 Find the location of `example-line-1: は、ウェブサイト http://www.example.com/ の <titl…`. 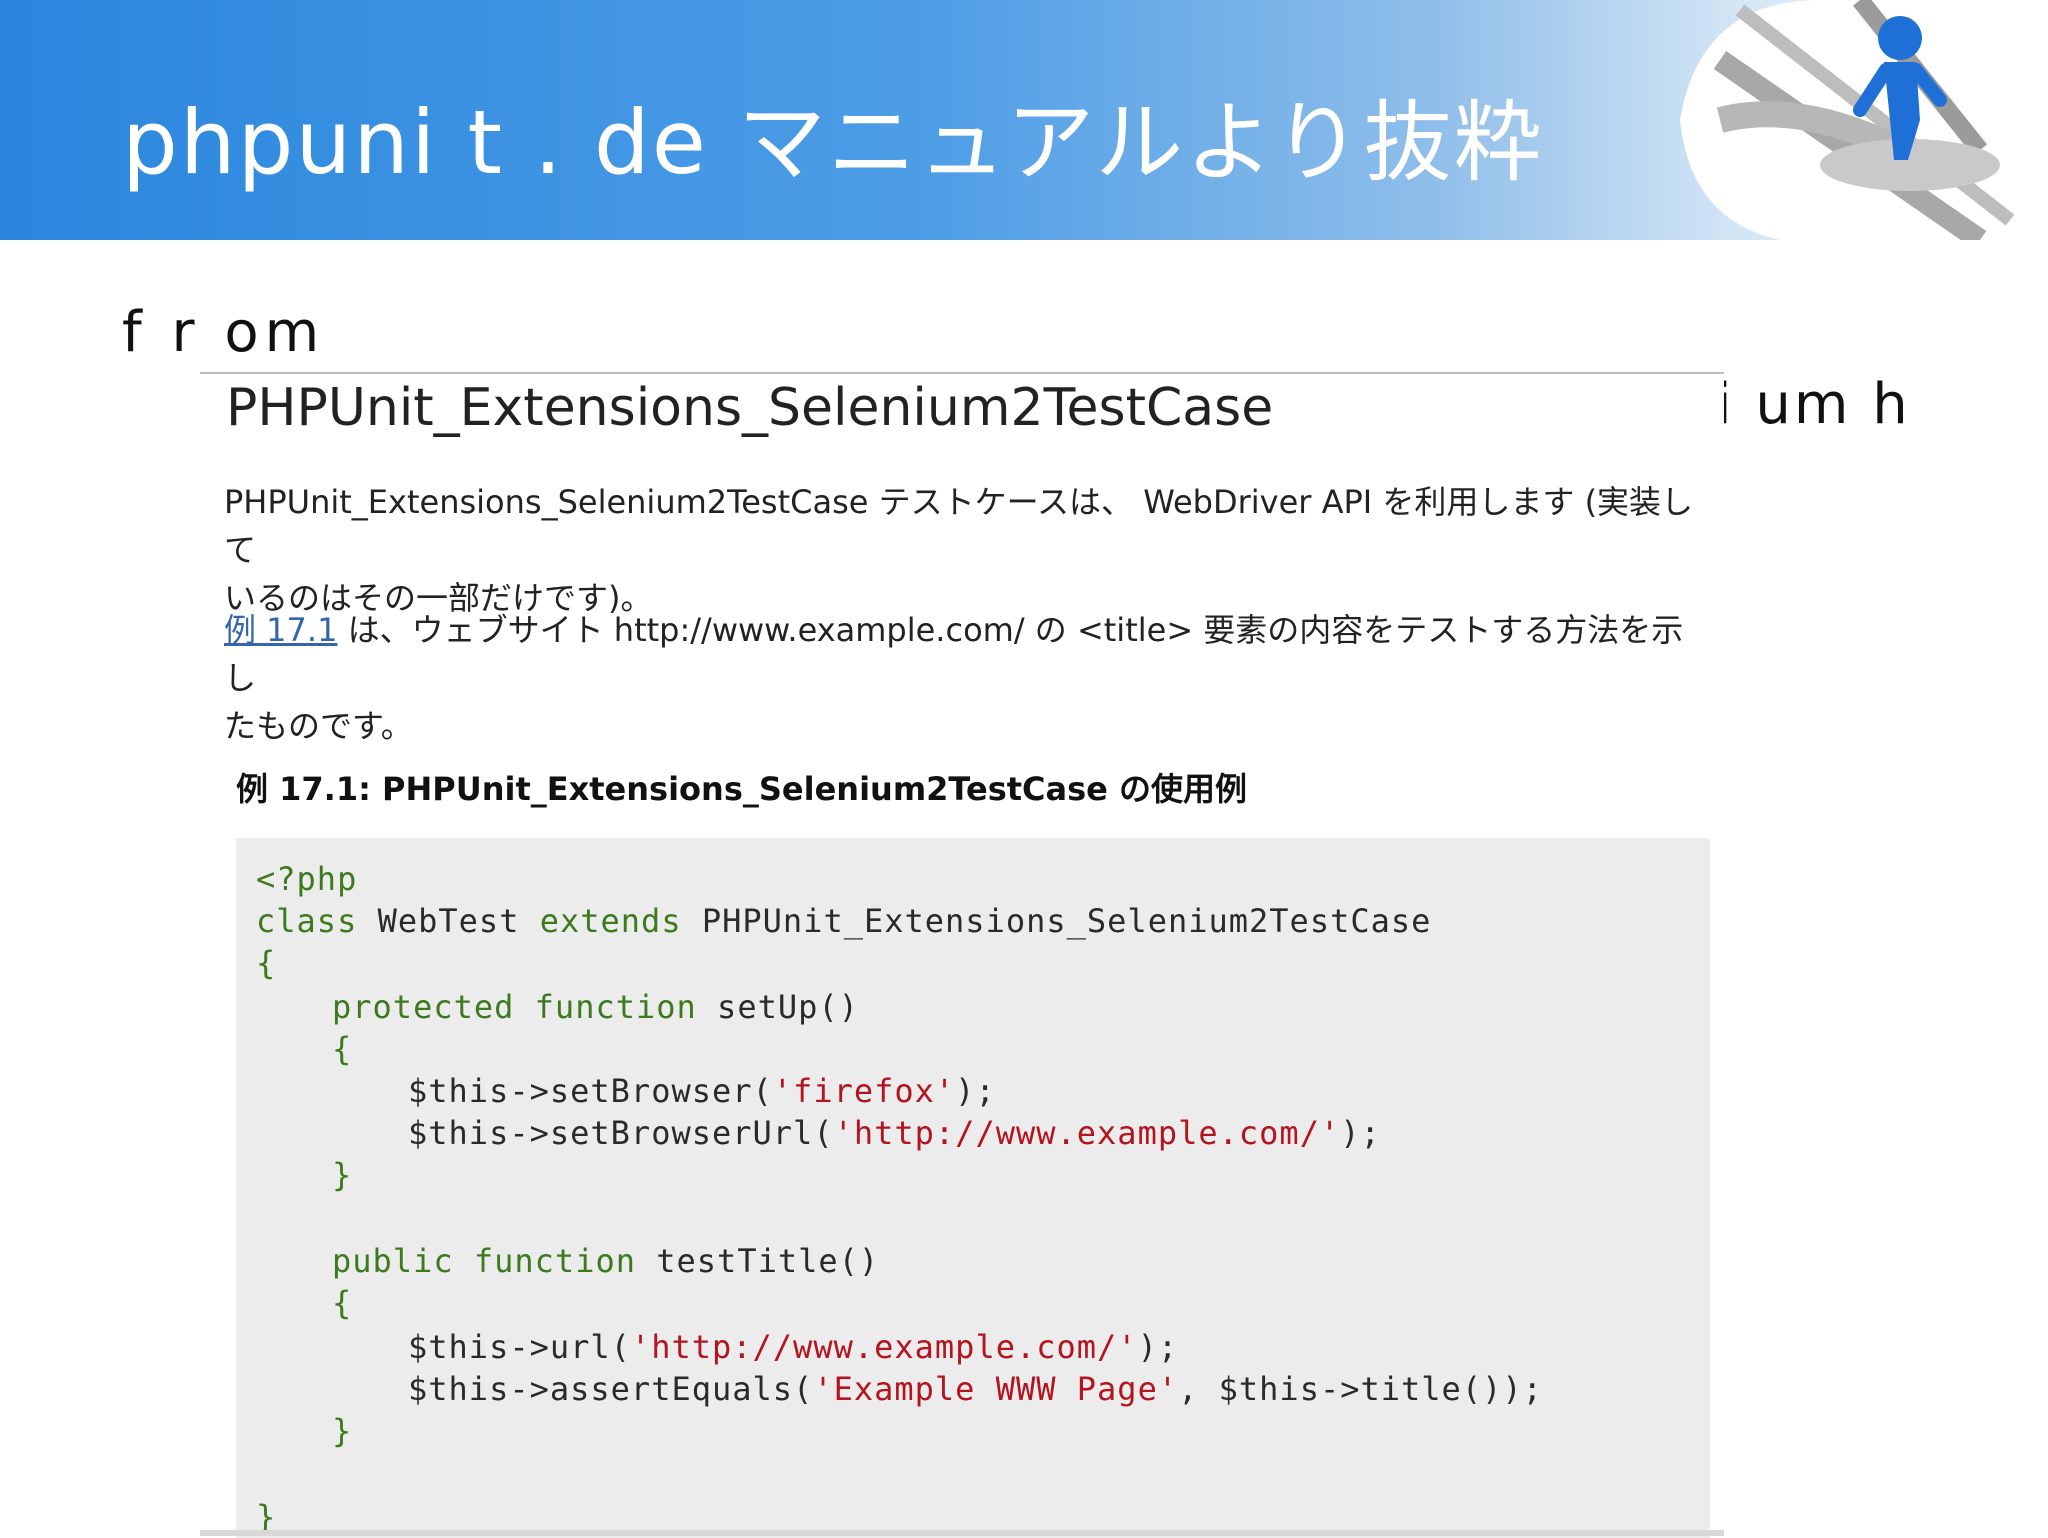

example-line-1: は、ウェブサイト http://www.example.com/ の <titl… is located at coordinates (954, 654).